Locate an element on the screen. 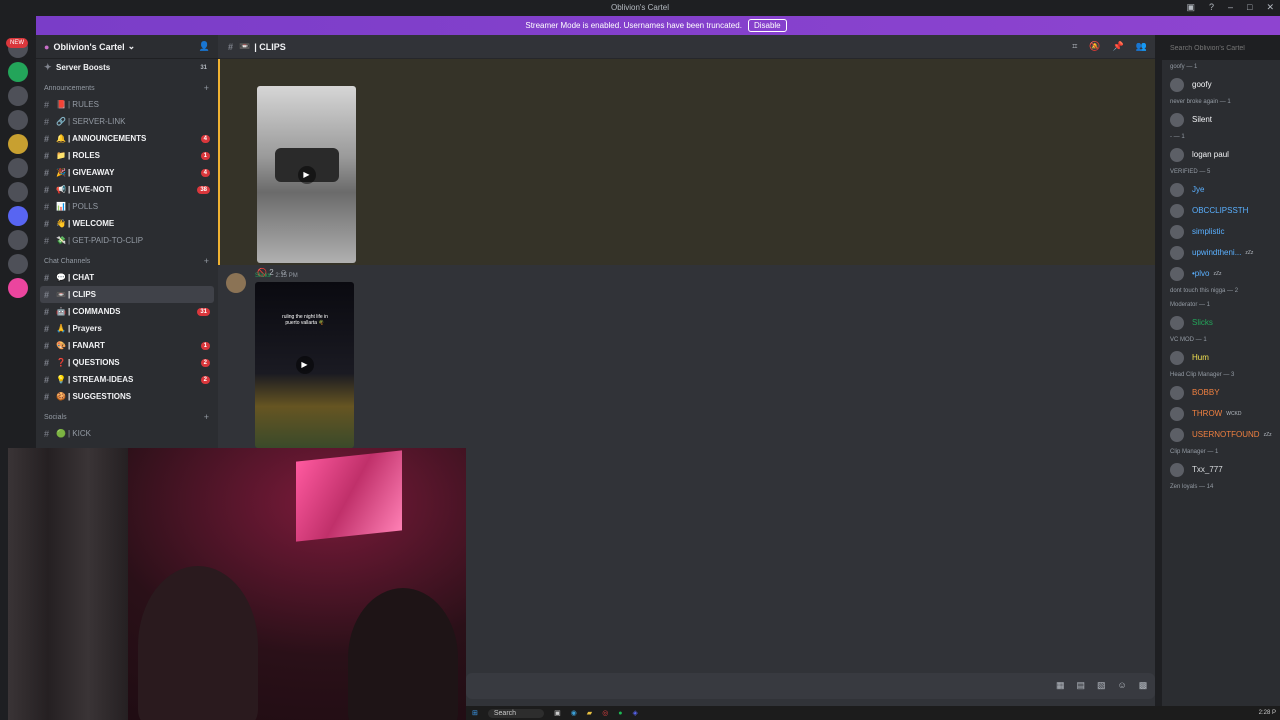  channel-item: # 📕 | RULES is located at coordinates (127, 104).